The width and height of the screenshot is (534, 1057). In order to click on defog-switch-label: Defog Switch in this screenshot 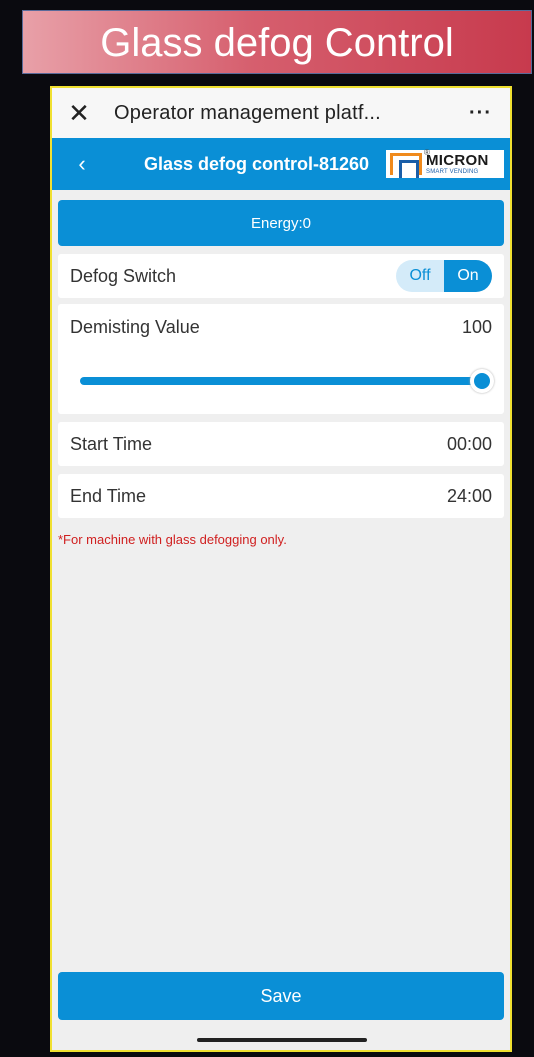, I will do `click(123, 275)`.